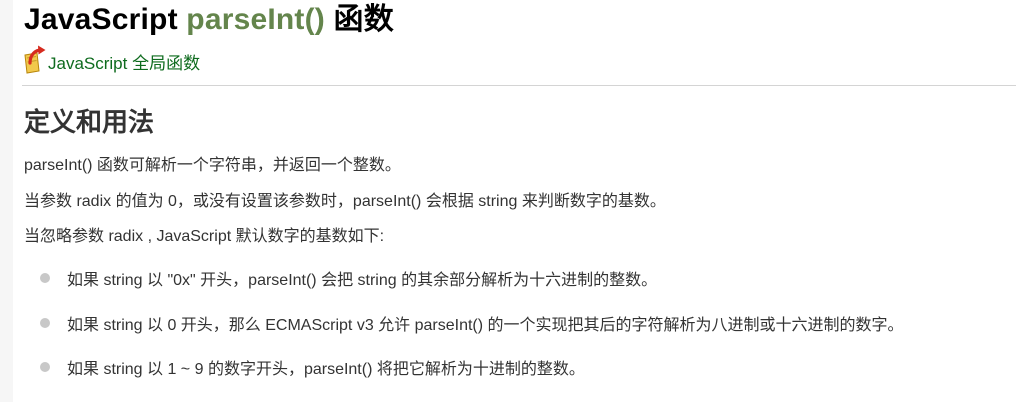  Describe the element at coordinates (519, 85) in the screenshot. I see `header-divider` at that location.